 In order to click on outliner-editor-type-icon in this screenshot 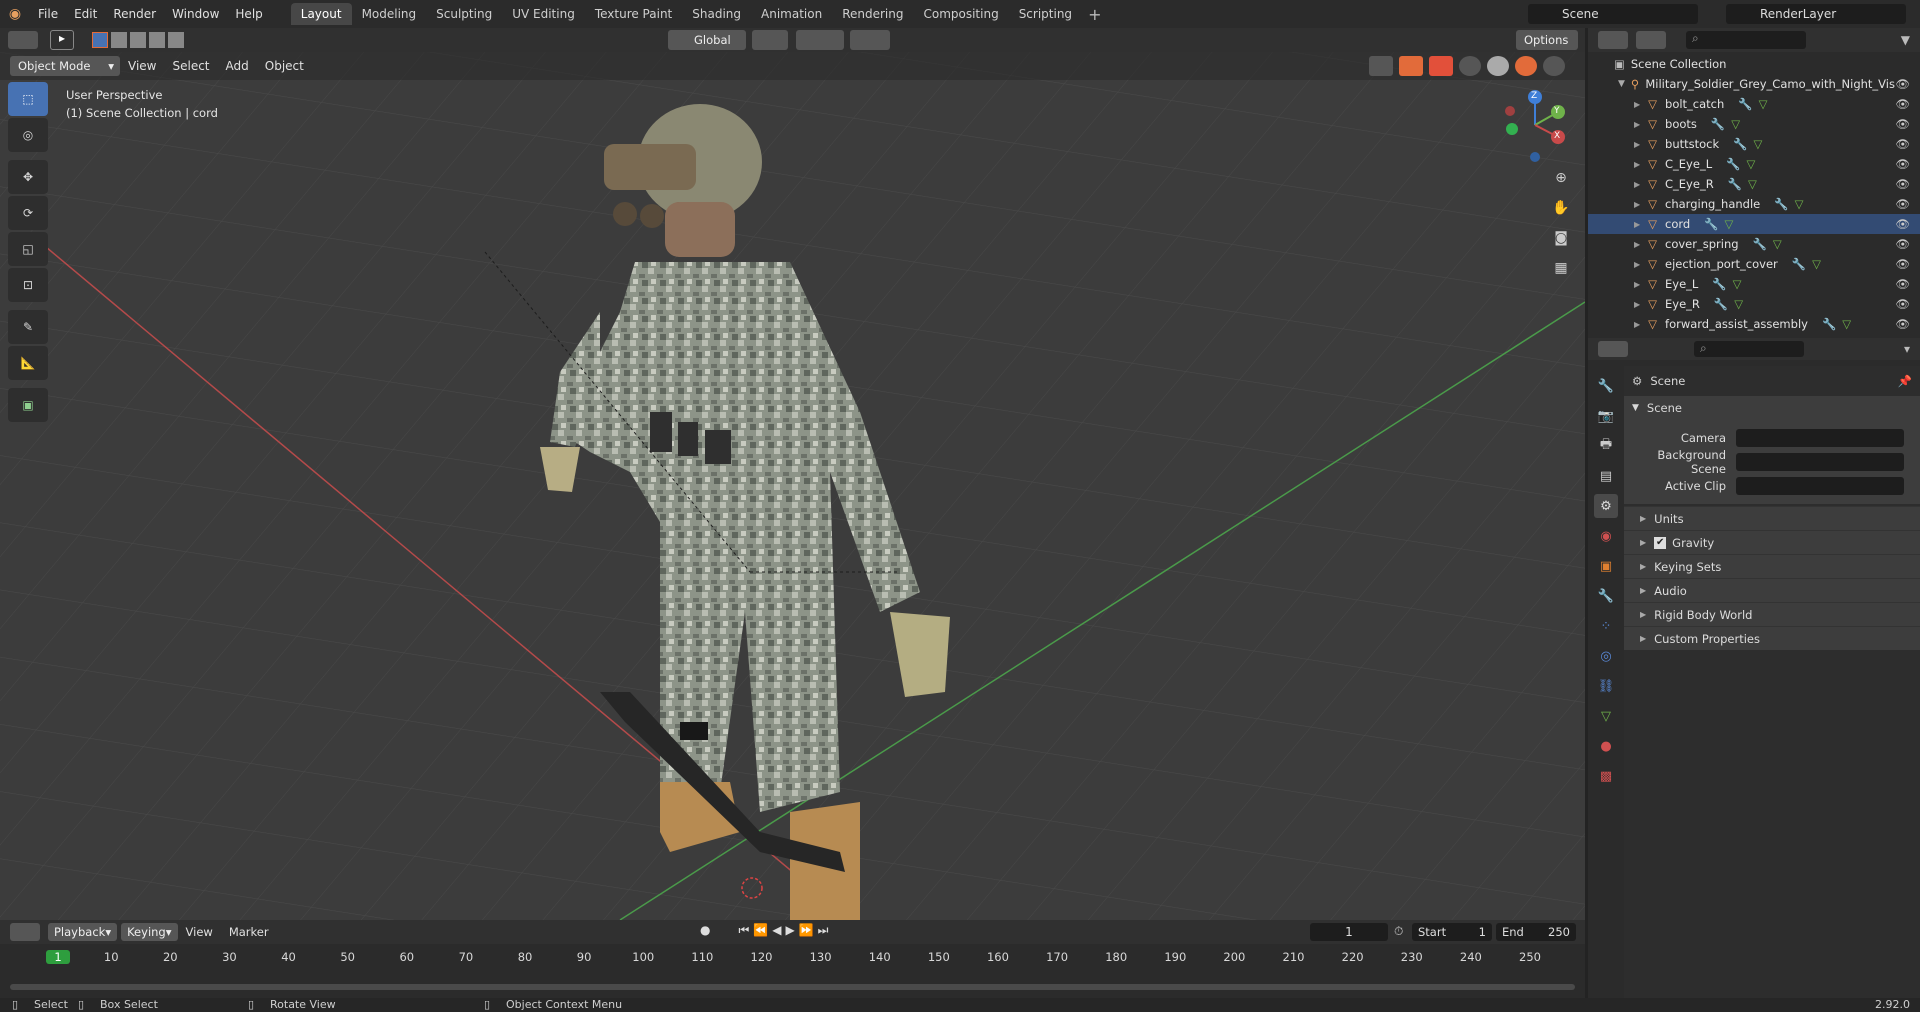, I will do `click(1613, 40)`.